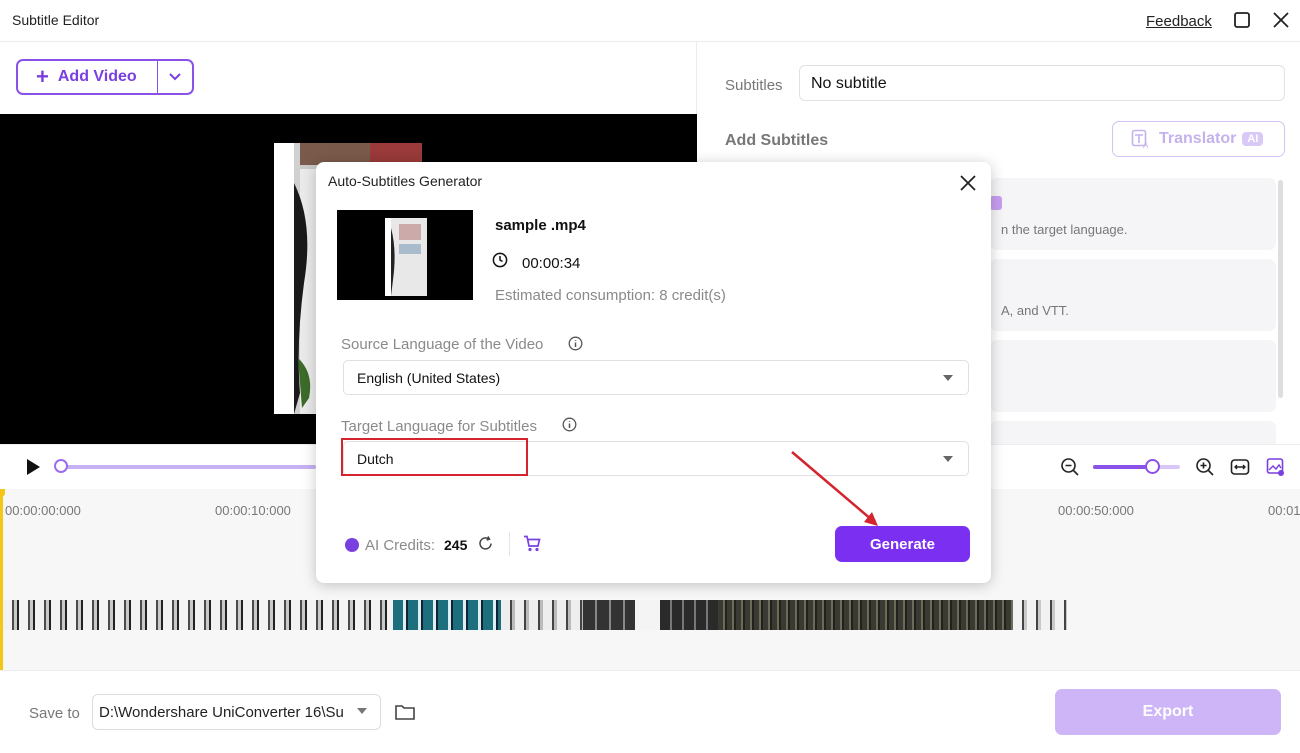 The width and height of the screenshot is (1300, 753). Describe the element at coordinates (996, 203) in the screenshot. I see `ai-chip-icon` at that location.